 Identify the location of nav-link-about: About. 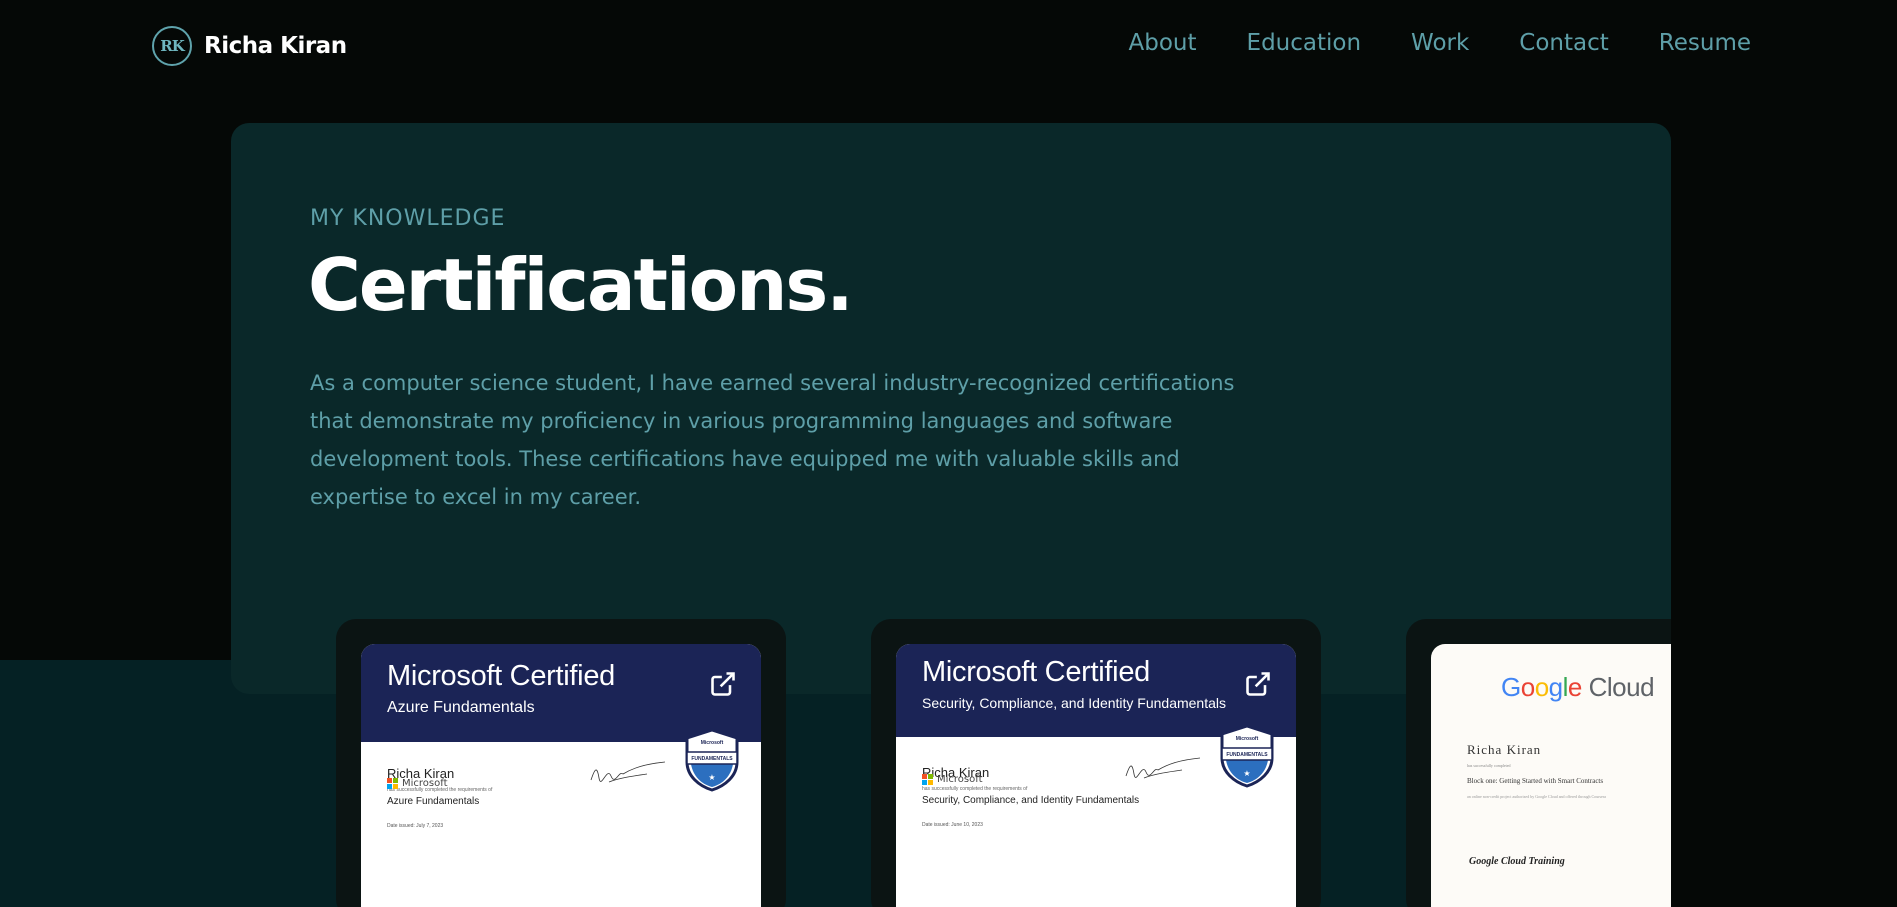
(1163, 43).